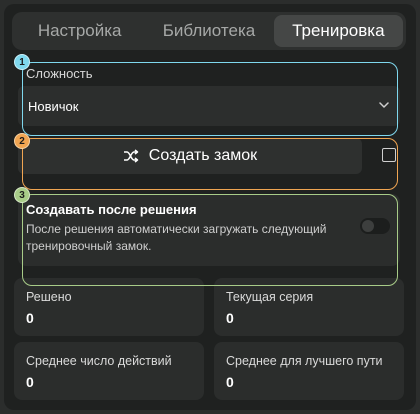 This screenshot has width=420, height=414. I want to click on tab-bar: Настройка Библиотека Тренировка, so click(209, 31).